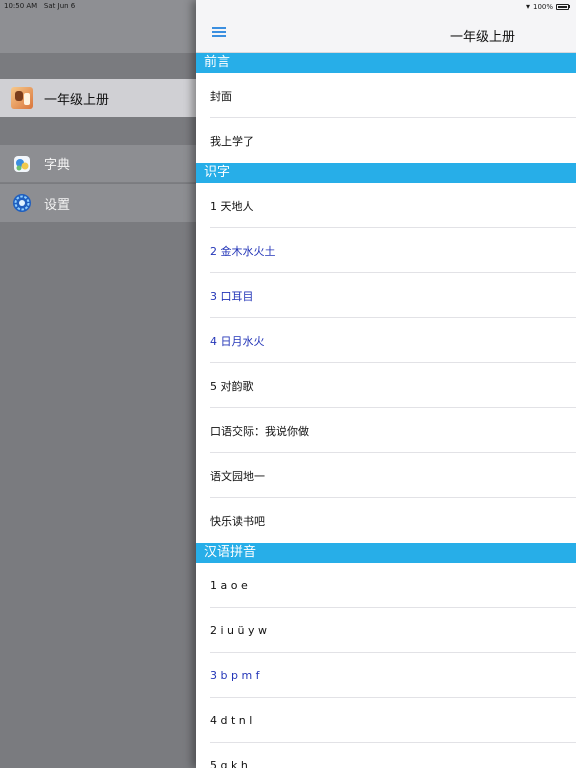 Image resolution: width=576 pixels, height=768 pixels. Describe the element at coordinates (386, 755) in the screenshot. I see `list-item: 5 g k h` at that location.